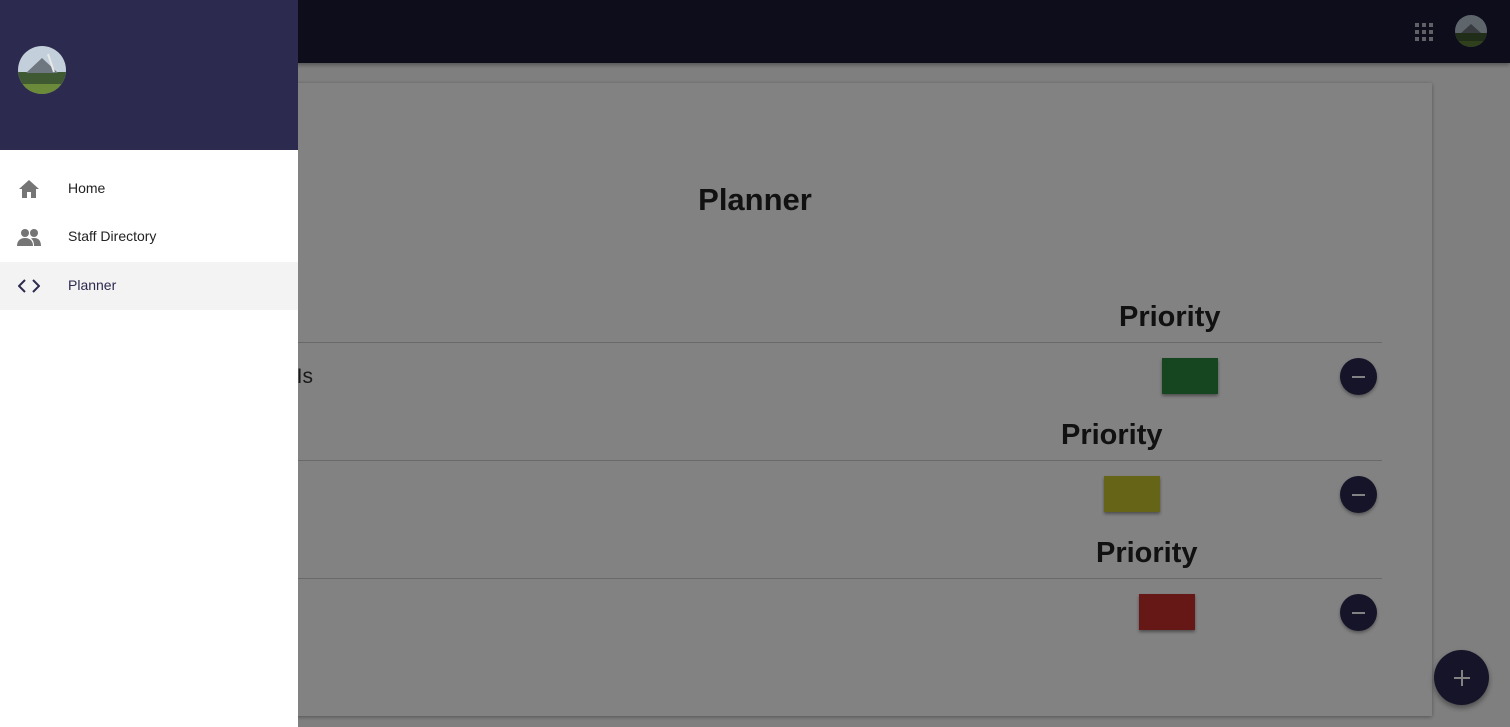 The image size is (1510, 727). I want to click on nav-item-home: Home, so click(149, 189).